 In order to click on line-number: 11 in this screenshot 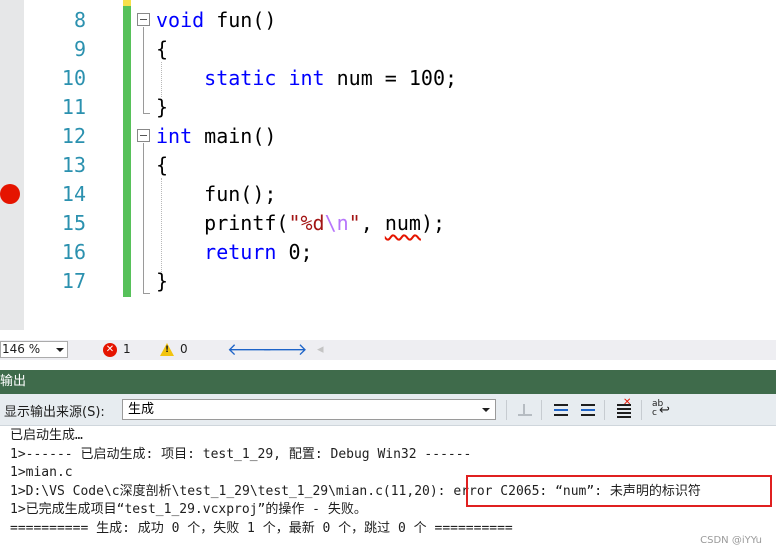, I will do `click(73, 107)`.